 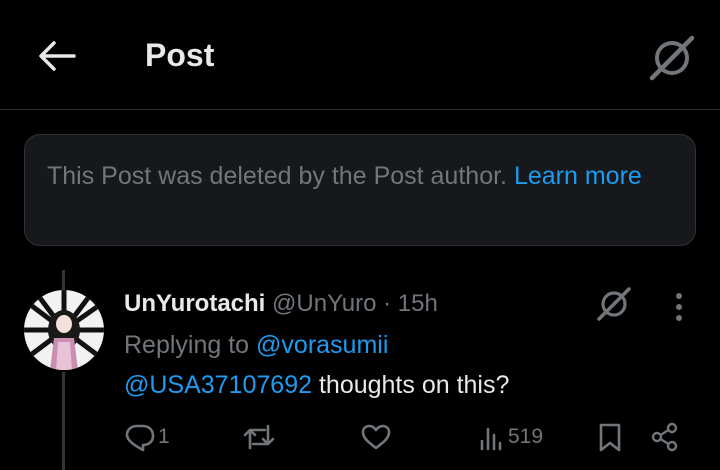 What do you see at coordinates (414, 385) in the screenshot?
I see `tweet-body: thoughts on this?` at bounding box center [414, 385].